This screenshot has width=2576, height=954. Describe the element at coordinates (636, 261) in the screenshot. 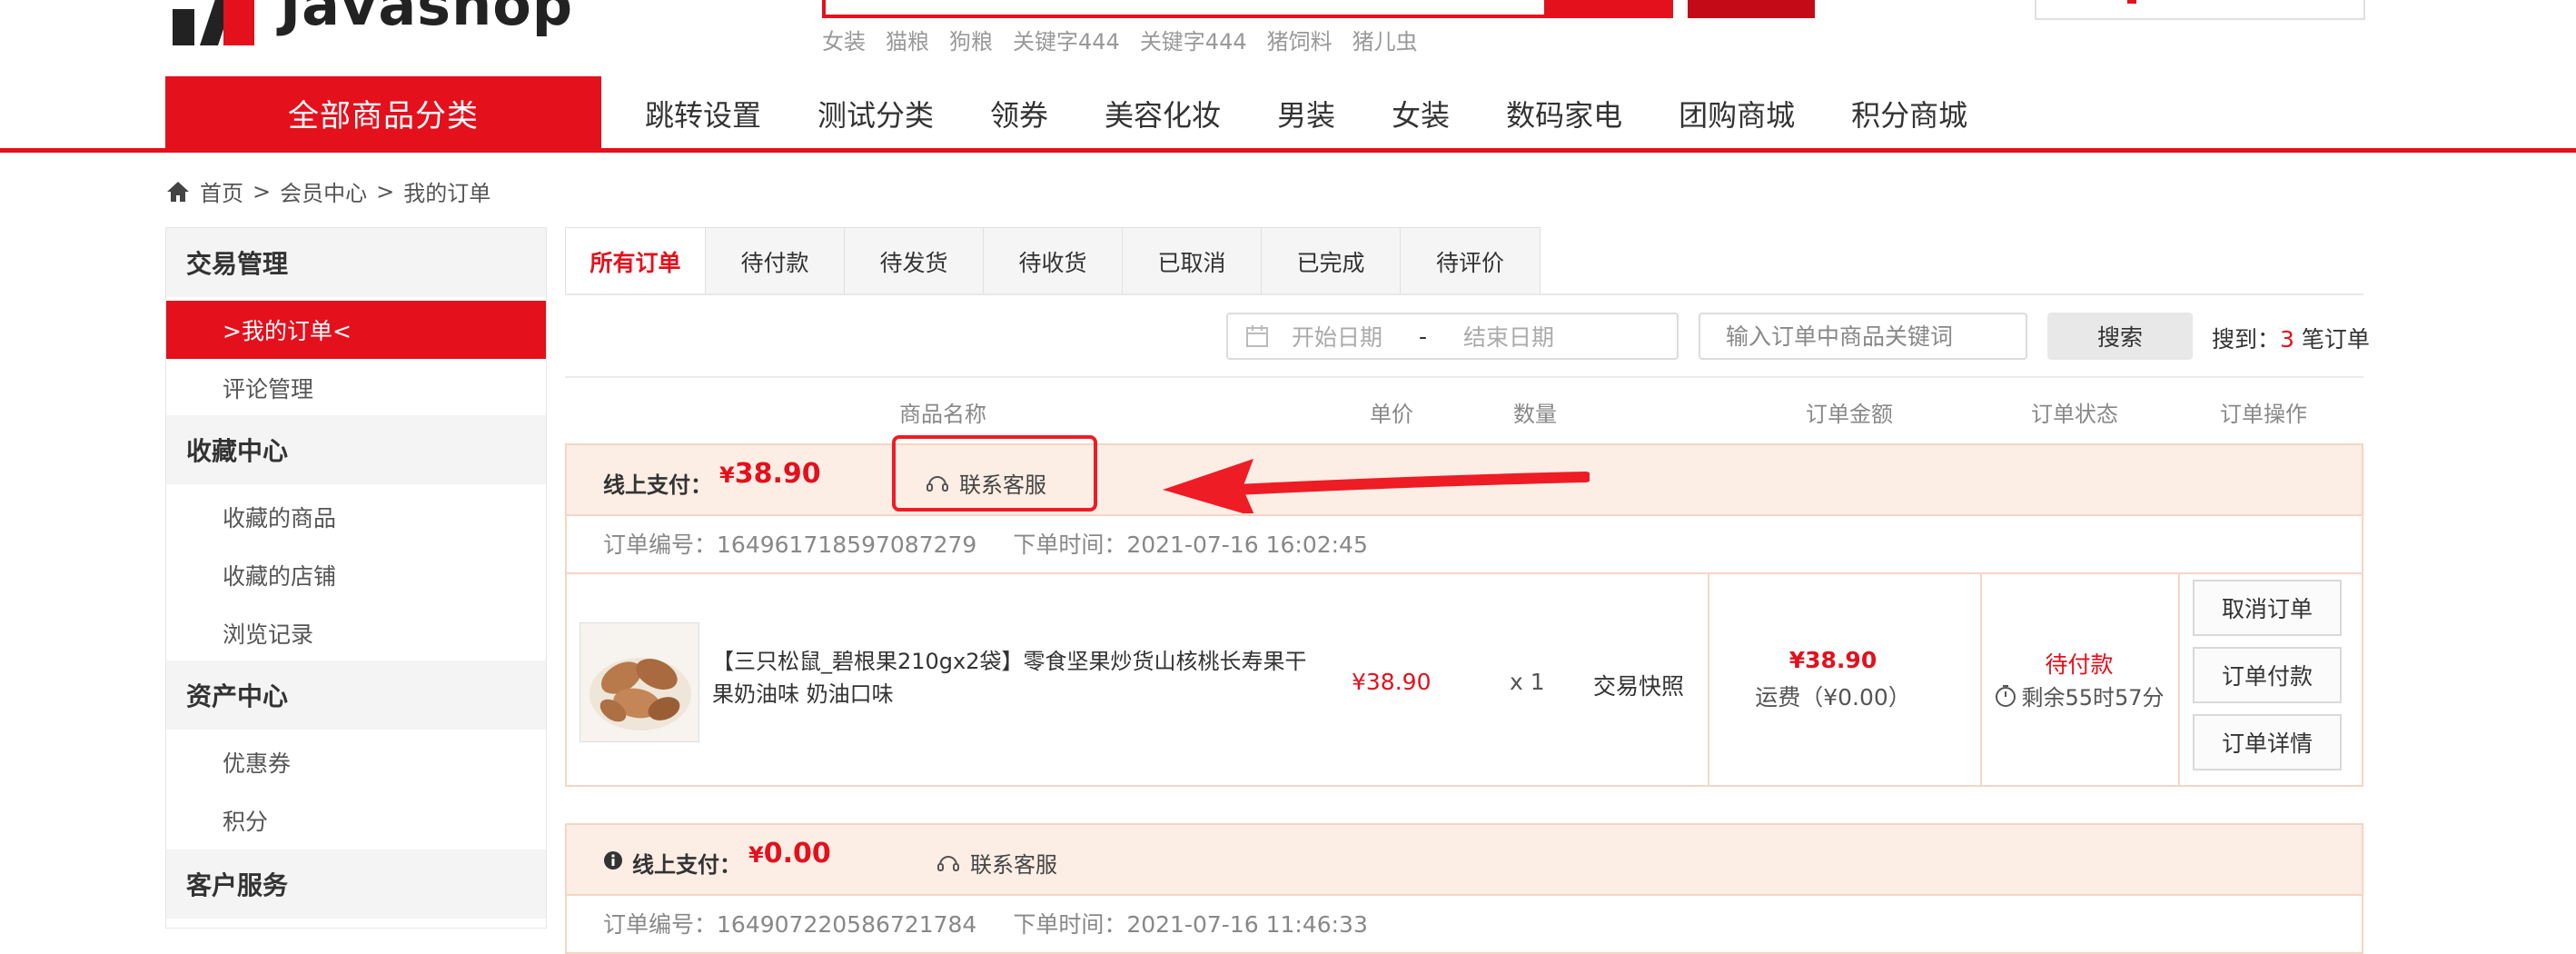

I see `tab-all-orders: 所有订单` at that location.